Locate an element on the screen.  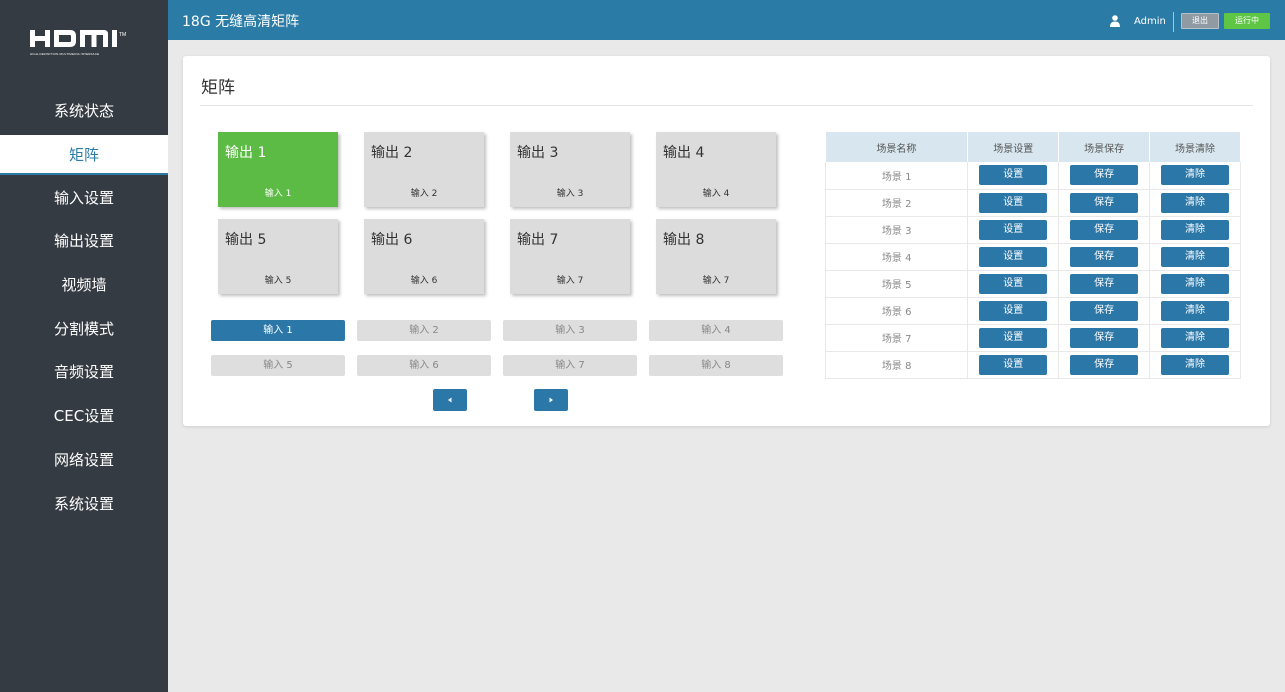
output-name: 输出 7 is located at coordinates (538, 240).